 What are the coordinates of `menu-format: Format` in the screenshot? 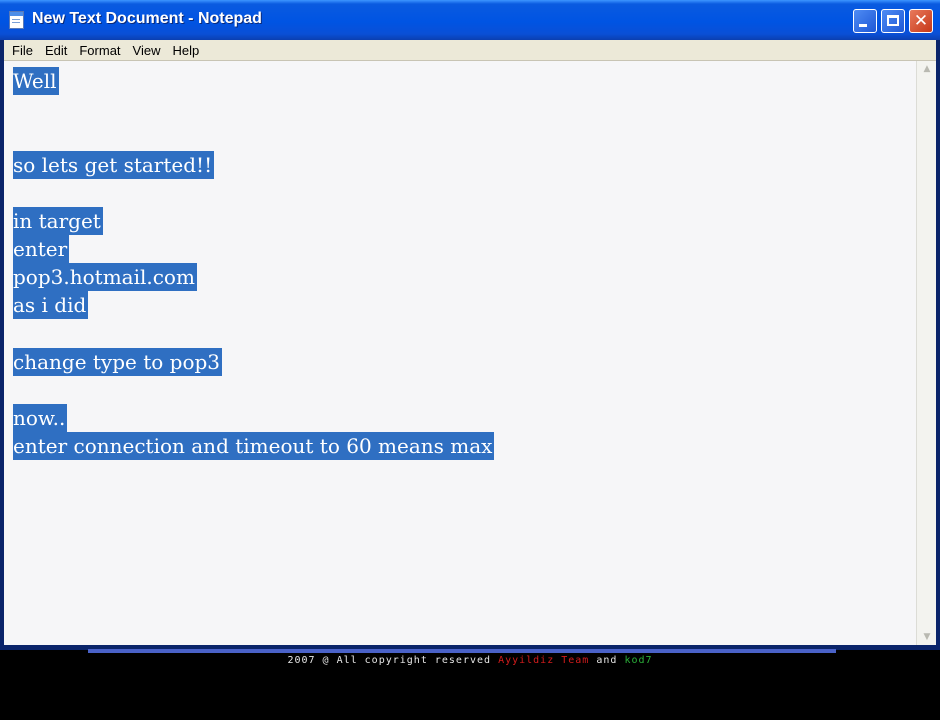 It's located at (99, 51).